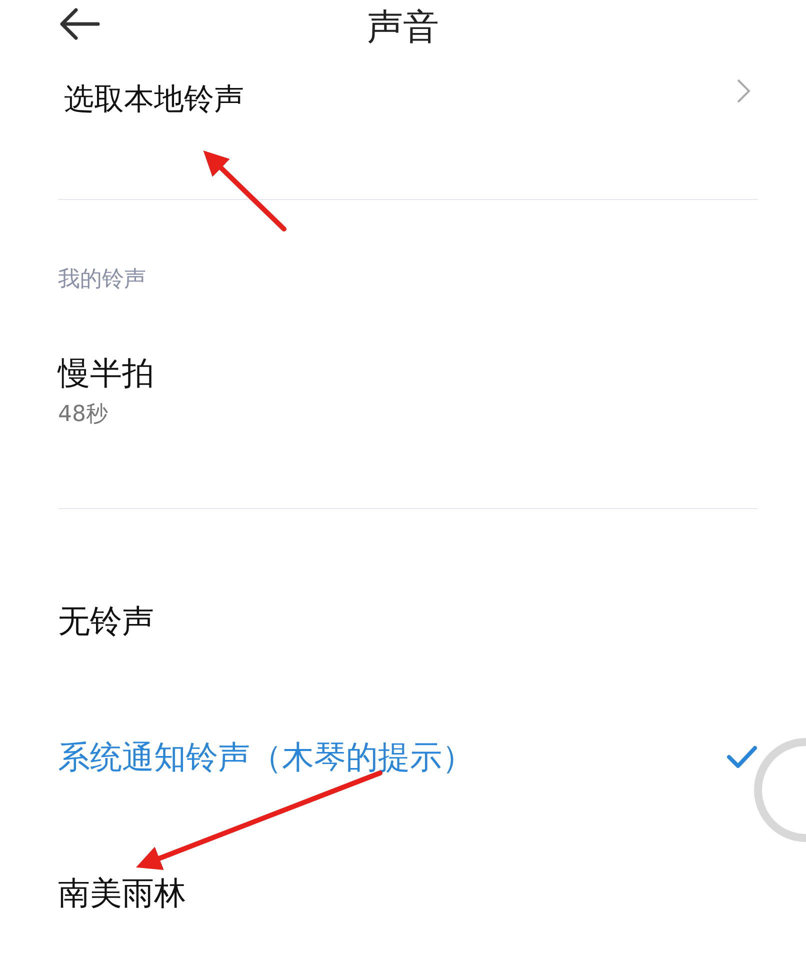  What do you see at coordinates (83, 414) in the screenshot?
I see `duration-text: 48秒` at bounding box center [83, 414].